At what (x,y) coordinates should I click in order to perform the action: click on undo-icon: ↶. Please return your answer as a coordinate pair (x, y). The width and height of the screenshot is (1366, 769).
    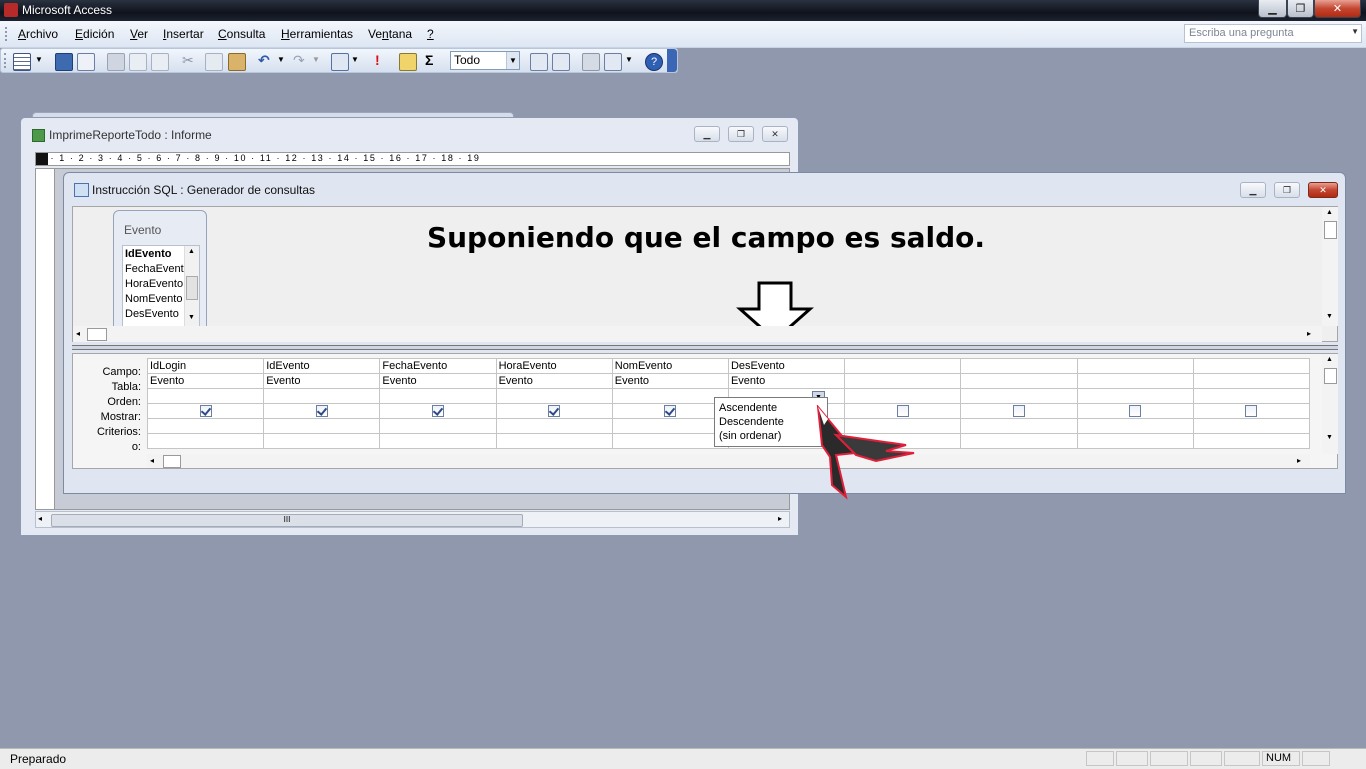
    Looking at the image, I should click on (264, 60).